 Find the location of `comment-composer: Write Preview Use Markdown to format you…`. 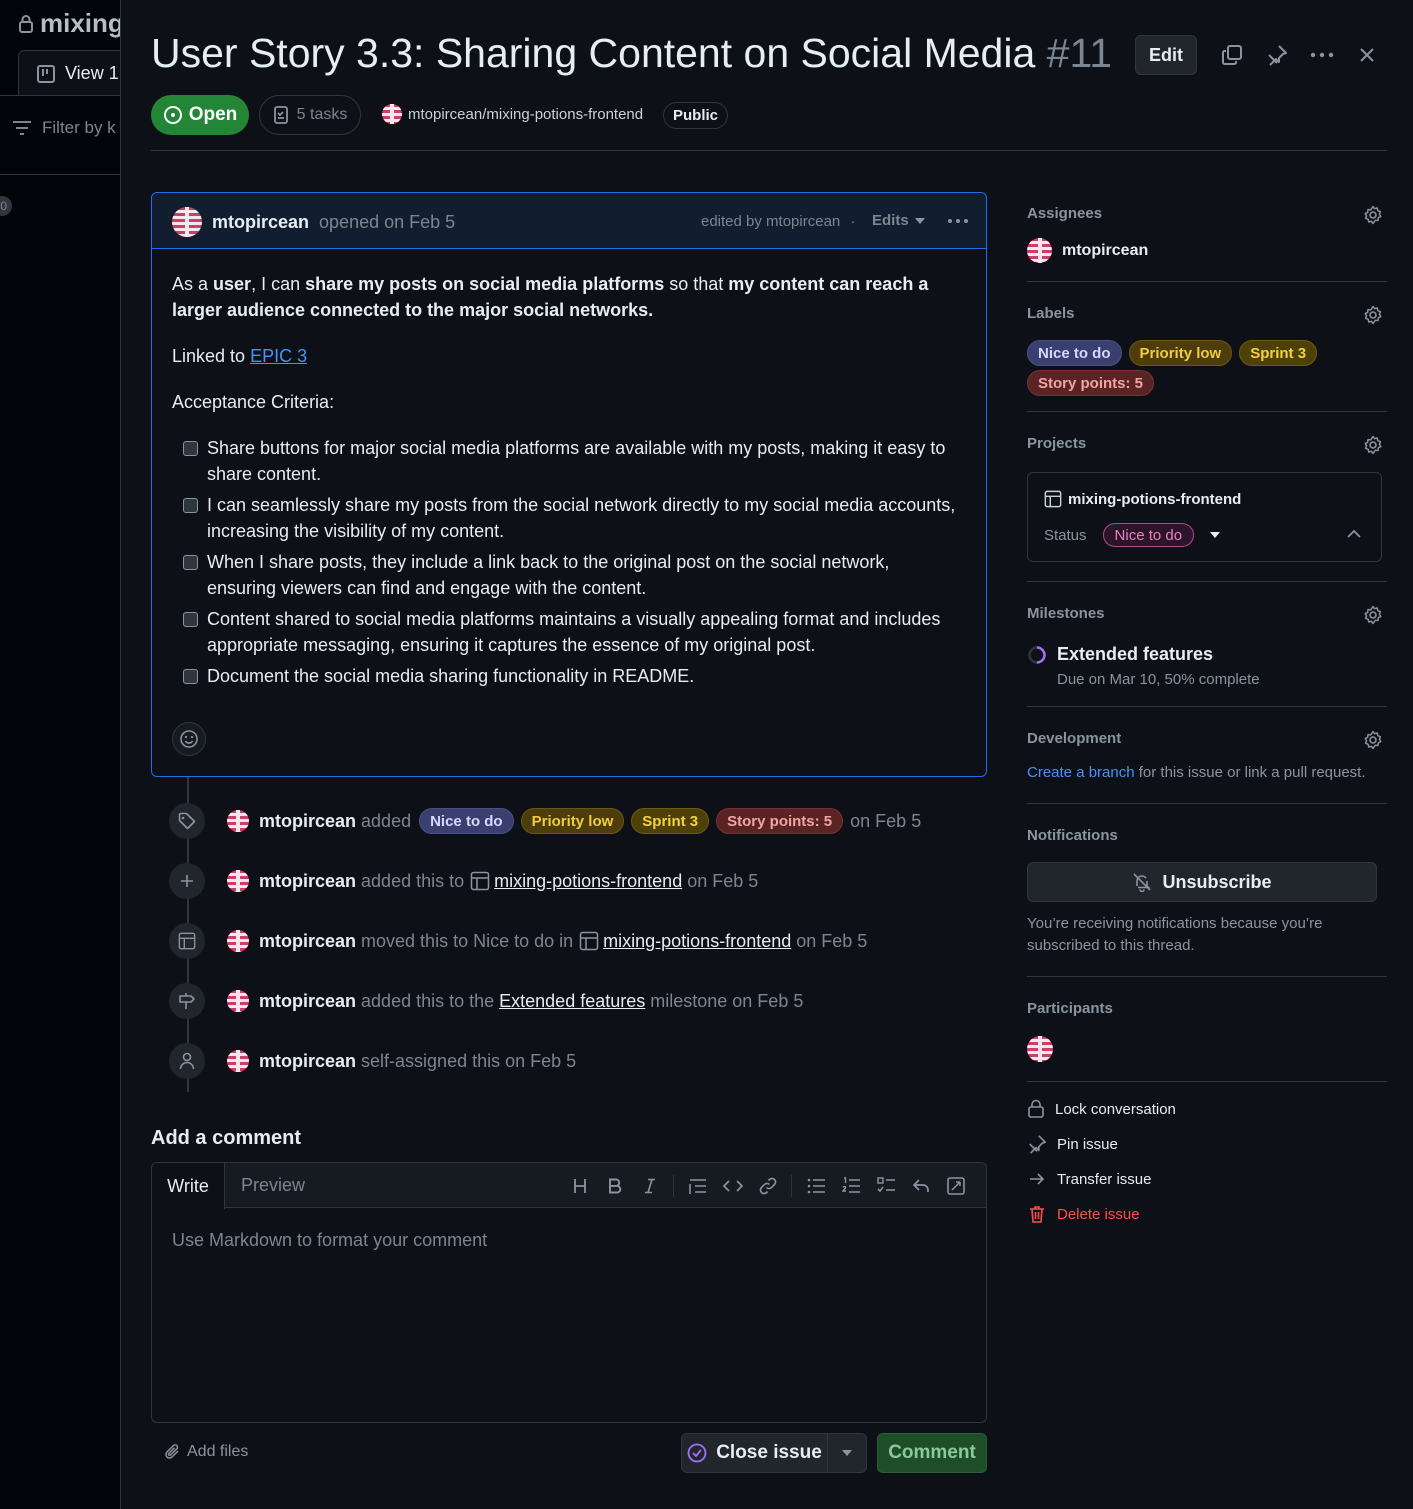

comment-composer: Write Preview Use Markdown to format you… is located at coordinates (569, 1292).